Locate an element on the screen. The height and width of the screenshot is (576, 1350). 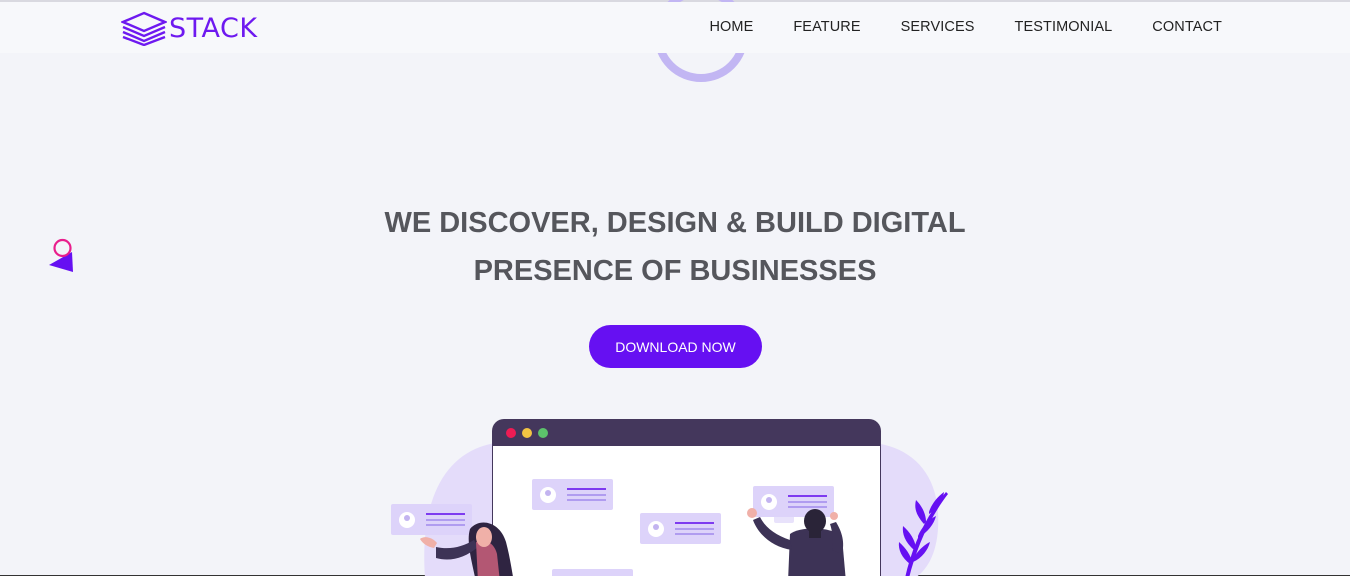
hero-illustration is located at coordinates (669, 497).